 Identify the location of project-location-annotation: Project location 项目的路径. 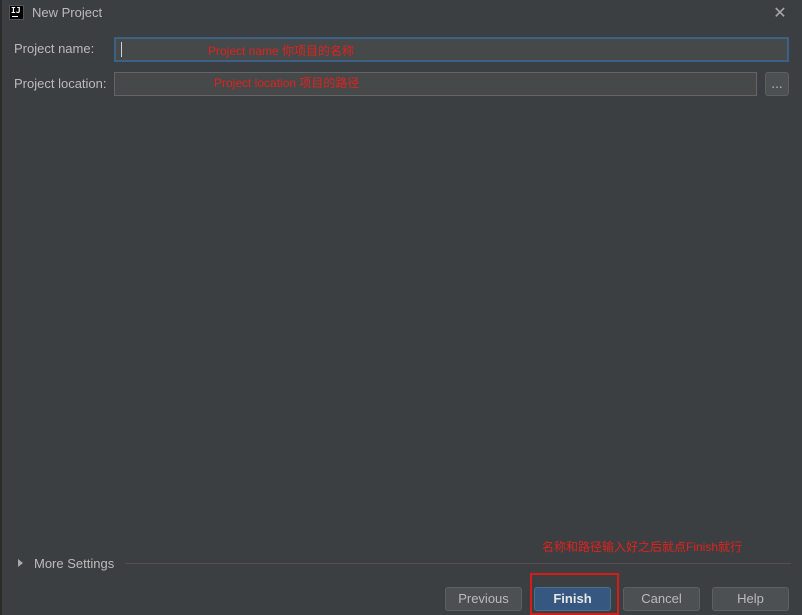
(287, 83).